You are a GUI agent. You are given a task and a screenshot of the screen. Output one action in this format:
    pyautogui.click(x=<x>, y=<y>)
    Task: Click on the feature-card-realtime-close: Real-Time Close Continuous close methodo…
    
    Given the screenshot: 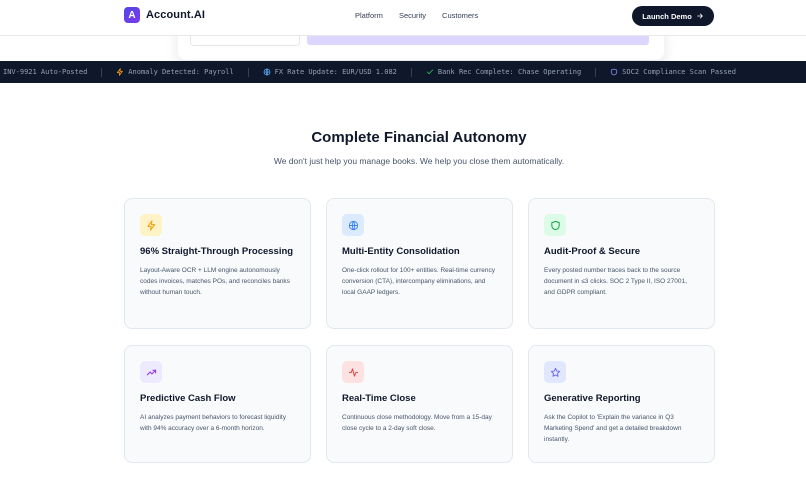 What is the action you would take?
    pyautogui.click(x=419, y=404)
    